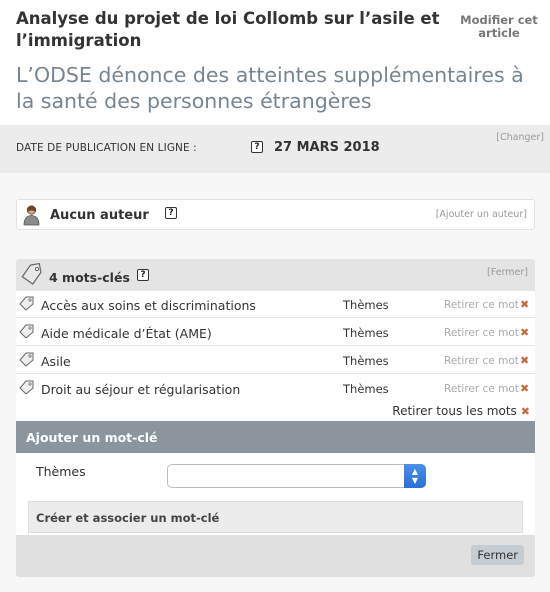 This screenshot has height=592, width=550. I want to click on ajouter-auteur-link: [Ajouter un auteur], so click(481, 214).